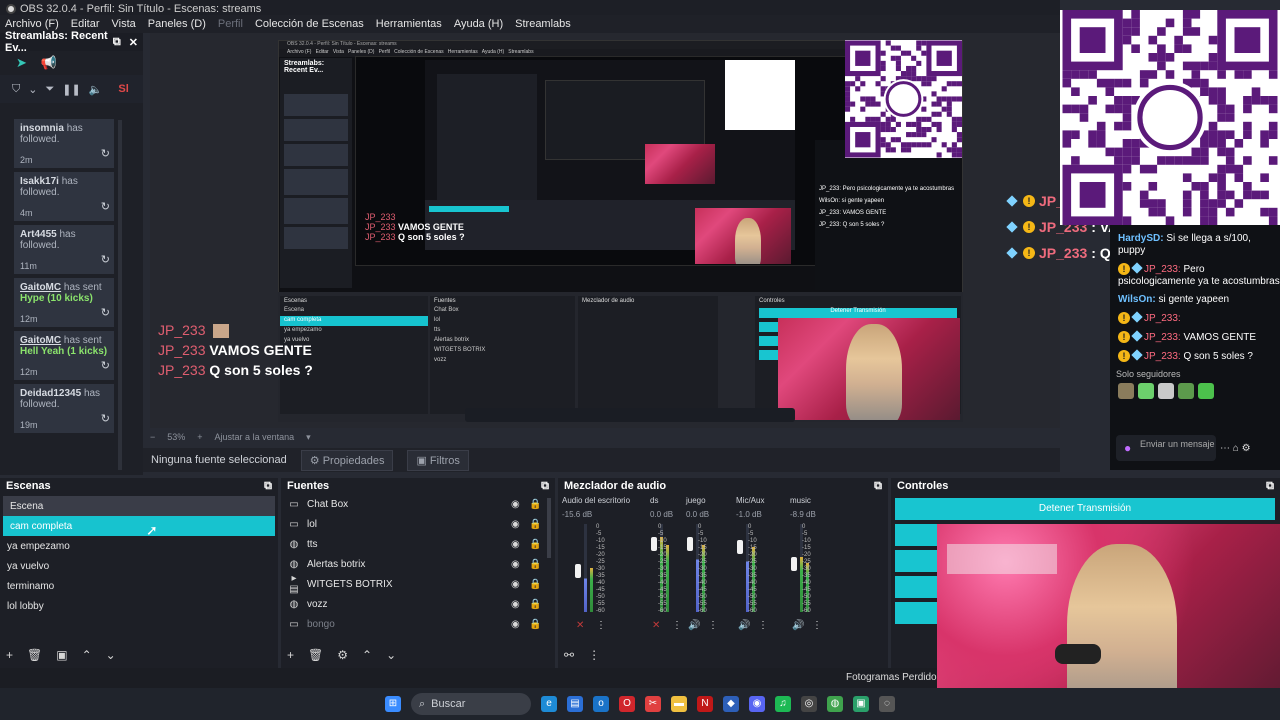 The width and height of the screenshot is (1280, 720). I want to click on app-icon: ◍, so click(835, 704).